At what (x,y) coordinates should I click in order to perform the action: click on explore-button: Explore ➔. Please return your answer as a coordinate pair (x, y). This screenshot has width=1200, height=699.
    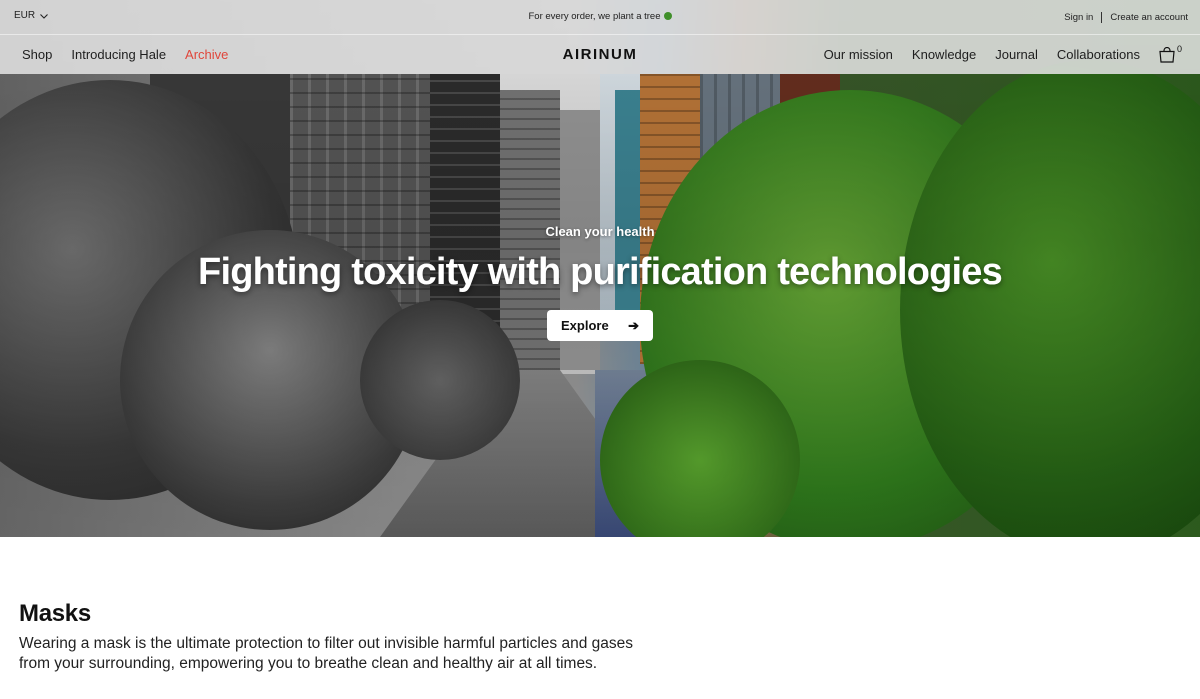
    Looking at the image, I should click on (600, 325).